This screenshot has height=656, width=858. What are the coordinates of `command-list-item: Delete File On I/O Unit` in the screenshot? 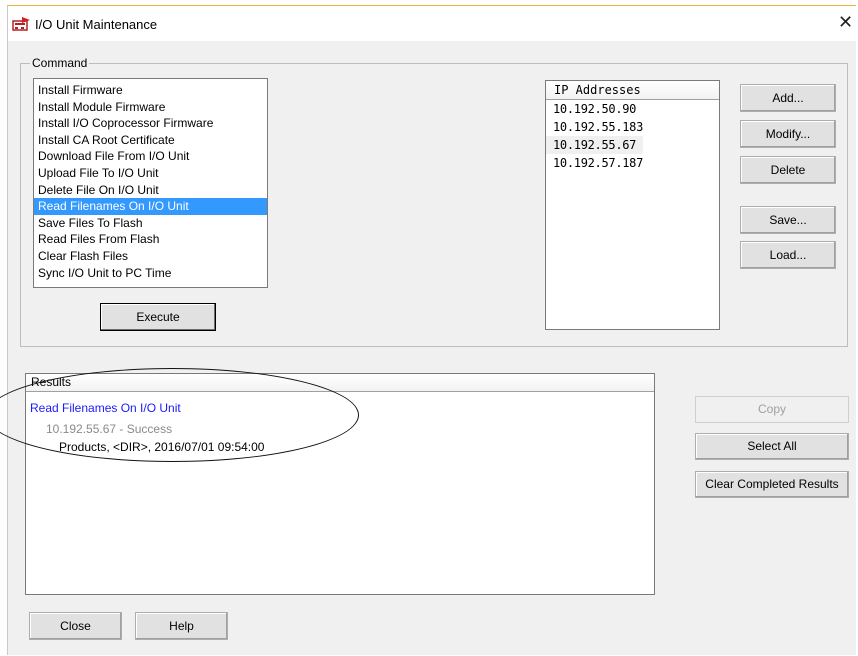 It's located at (150, 190).